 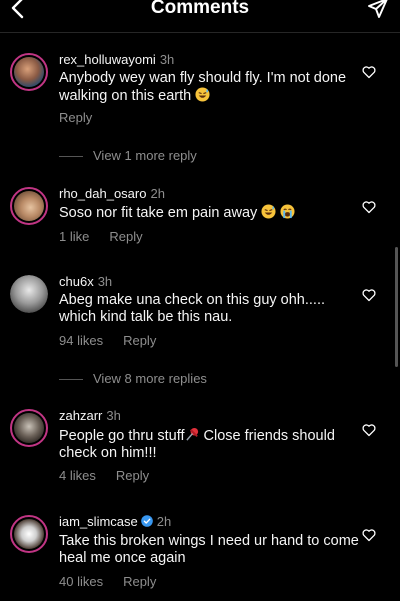 What do you see at coordinates (396, 307) in the screenshot?
I see `scrollbar` at bounding box center [396, 307].